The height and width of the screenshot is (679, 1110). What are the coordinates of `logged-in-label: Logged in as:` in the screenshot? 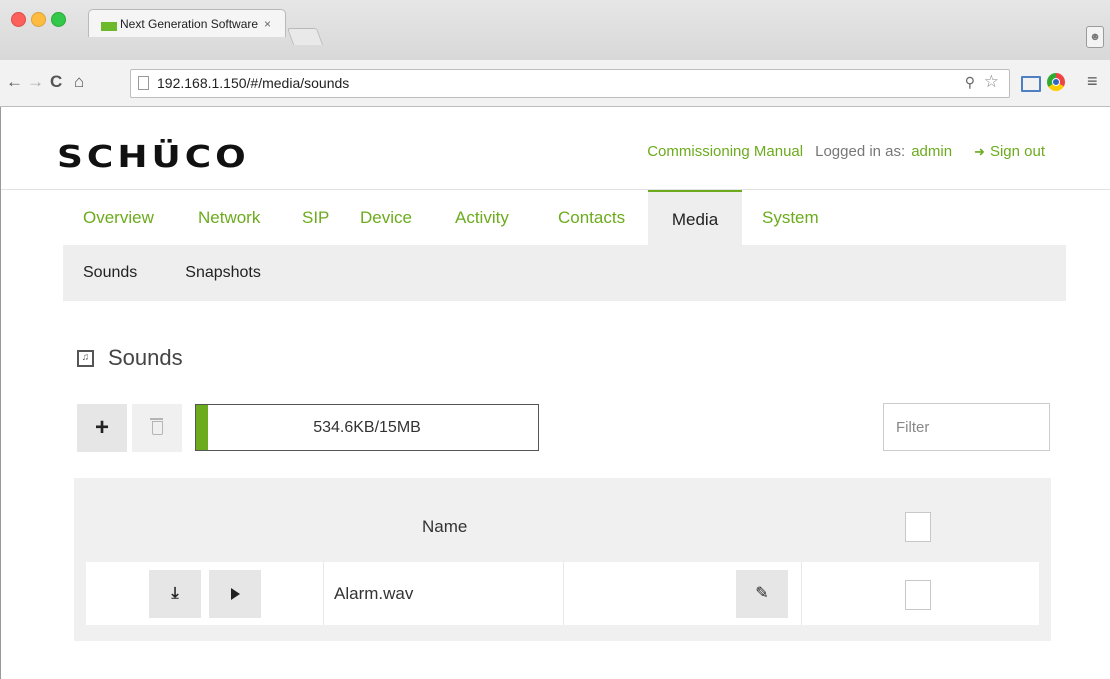 It's located at (860, 151).